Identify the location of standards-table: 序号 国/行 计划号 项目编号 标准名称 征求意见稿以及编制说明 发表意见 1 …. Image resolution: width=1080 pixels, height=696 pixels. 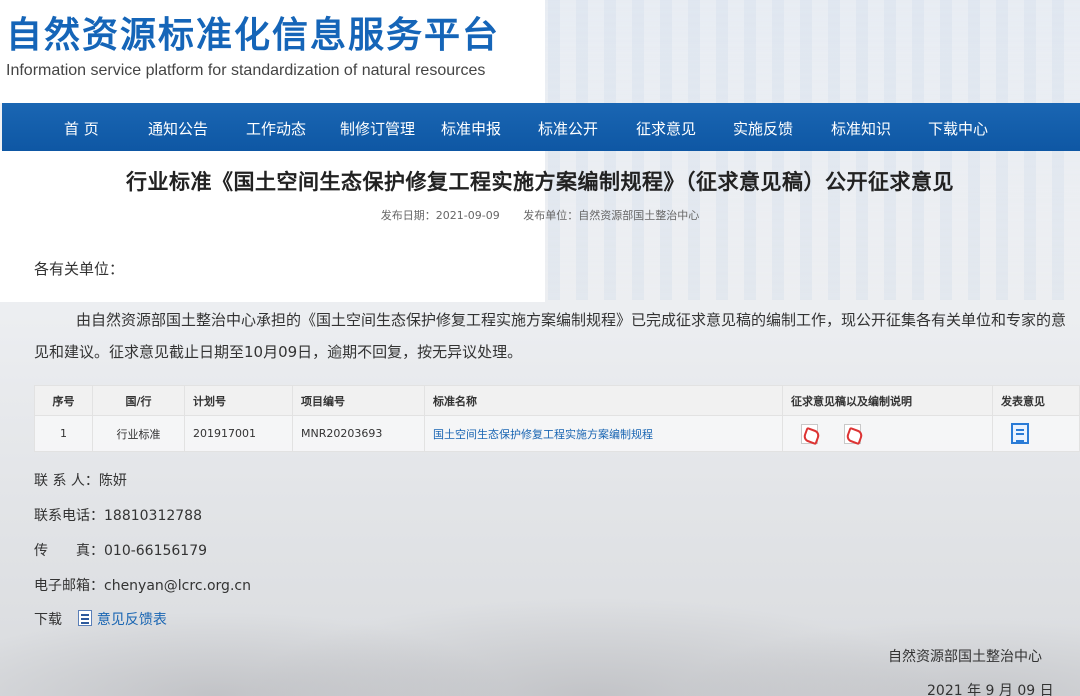
(557, 418).